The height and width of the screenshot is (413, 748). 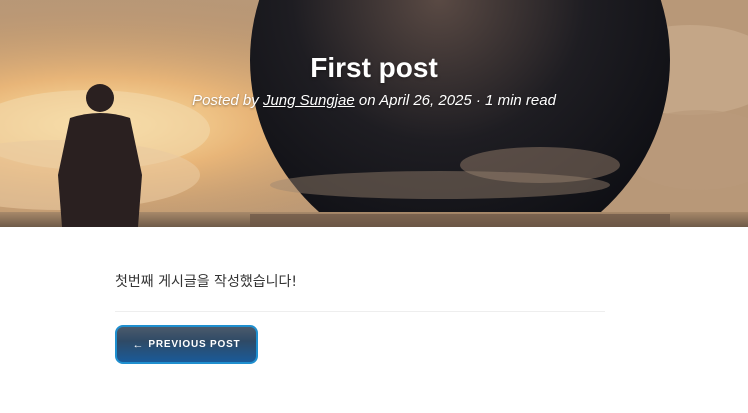 What do you see at coordinates (309, 100) in the screenshot?
I see `author-link: Jung Sungjae` at bounding box center [309, 100].